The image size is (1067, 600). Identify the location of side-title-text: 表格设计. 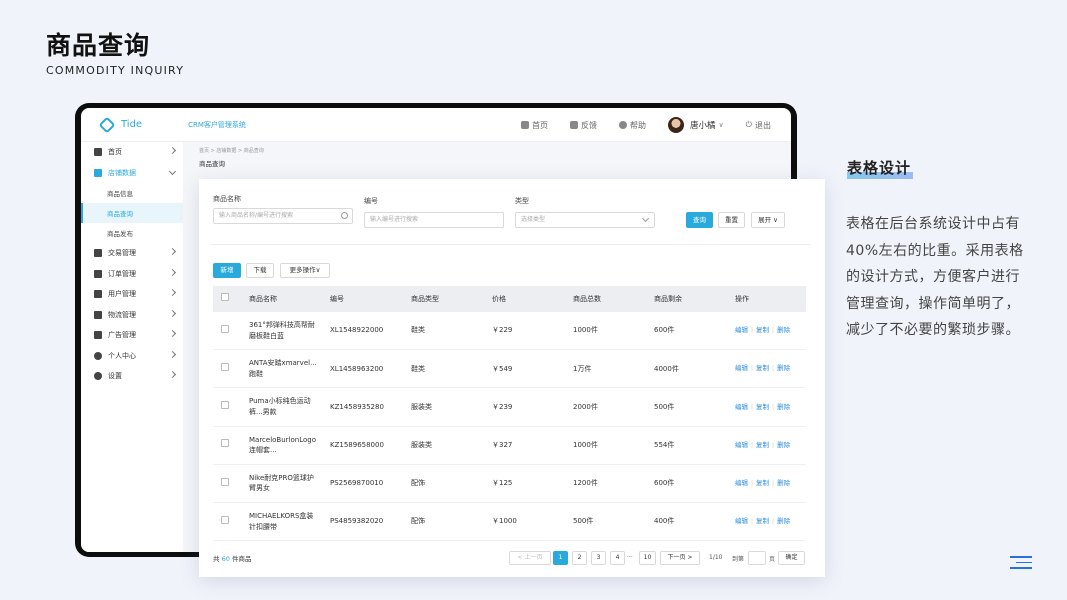
(879, 168).